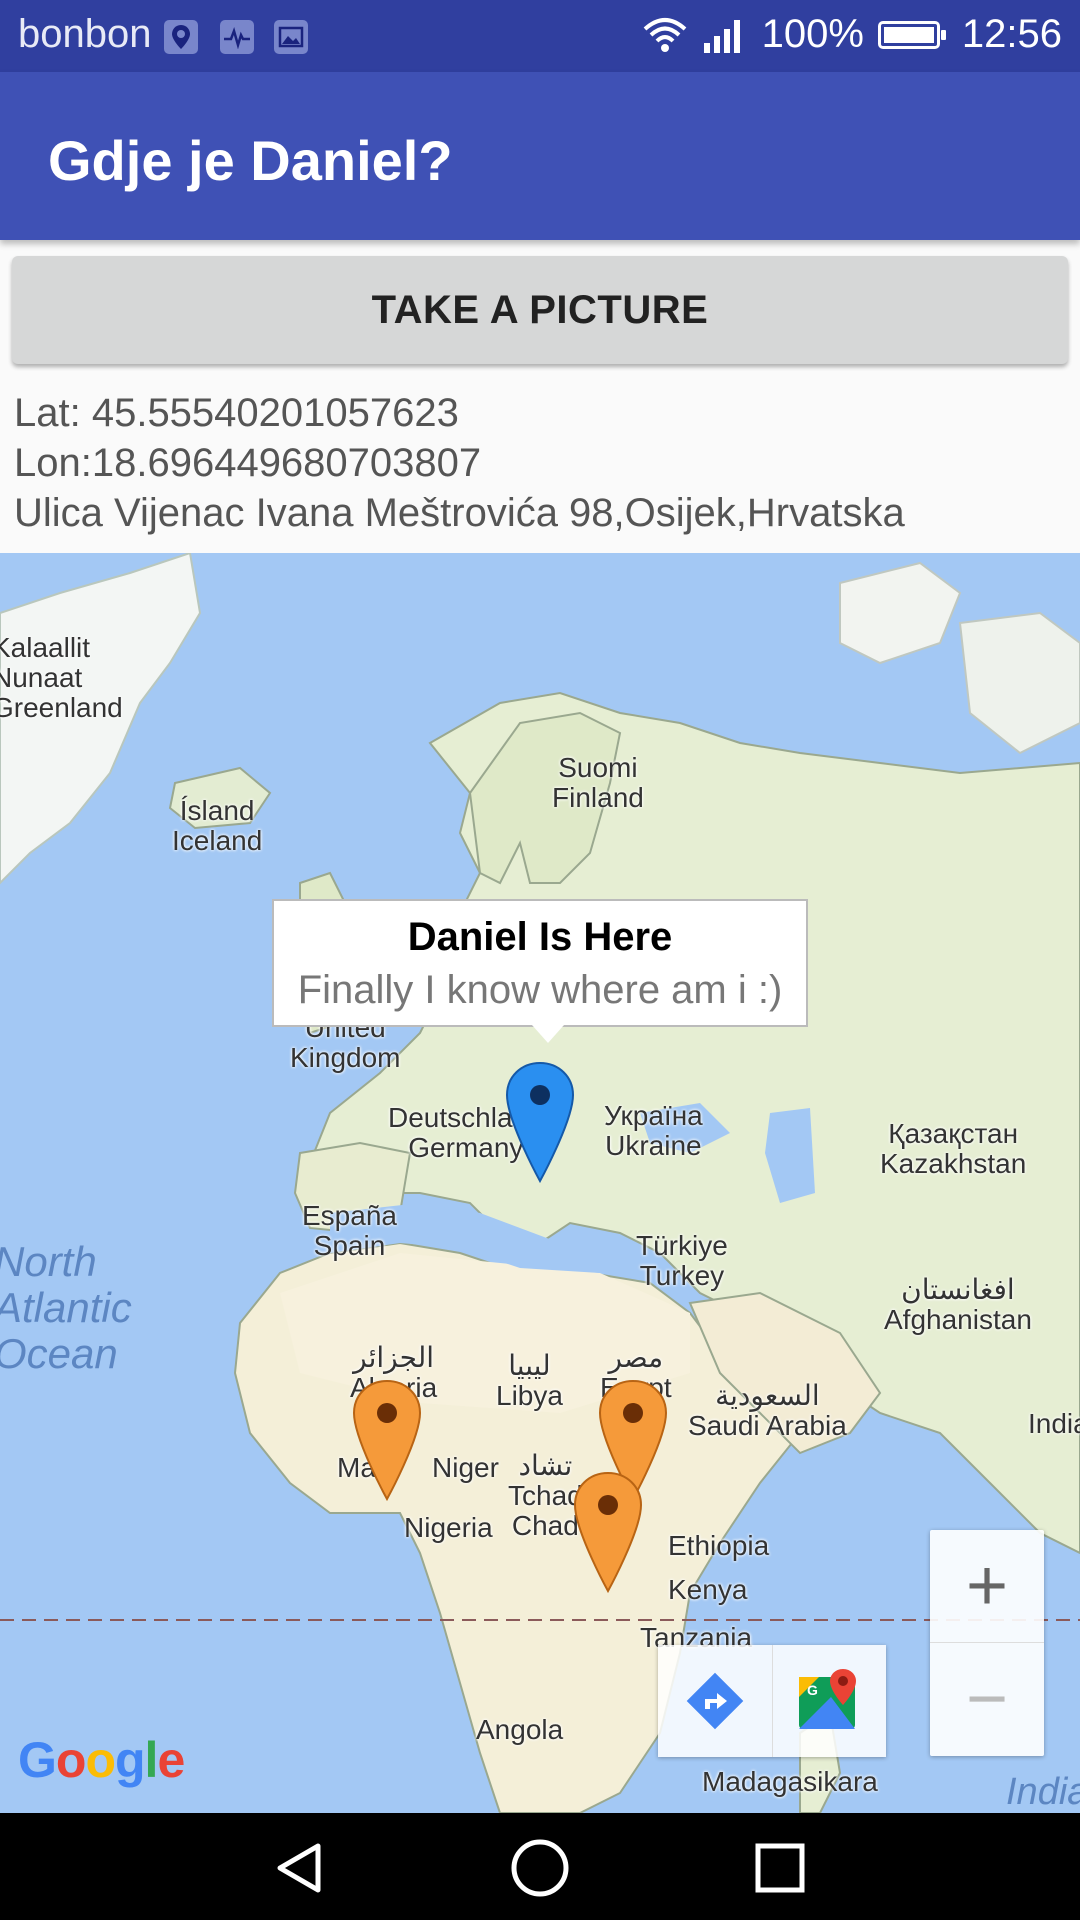  I want to click on label-saudi: السعودية Saudi Arabia, so click(767, 1410).